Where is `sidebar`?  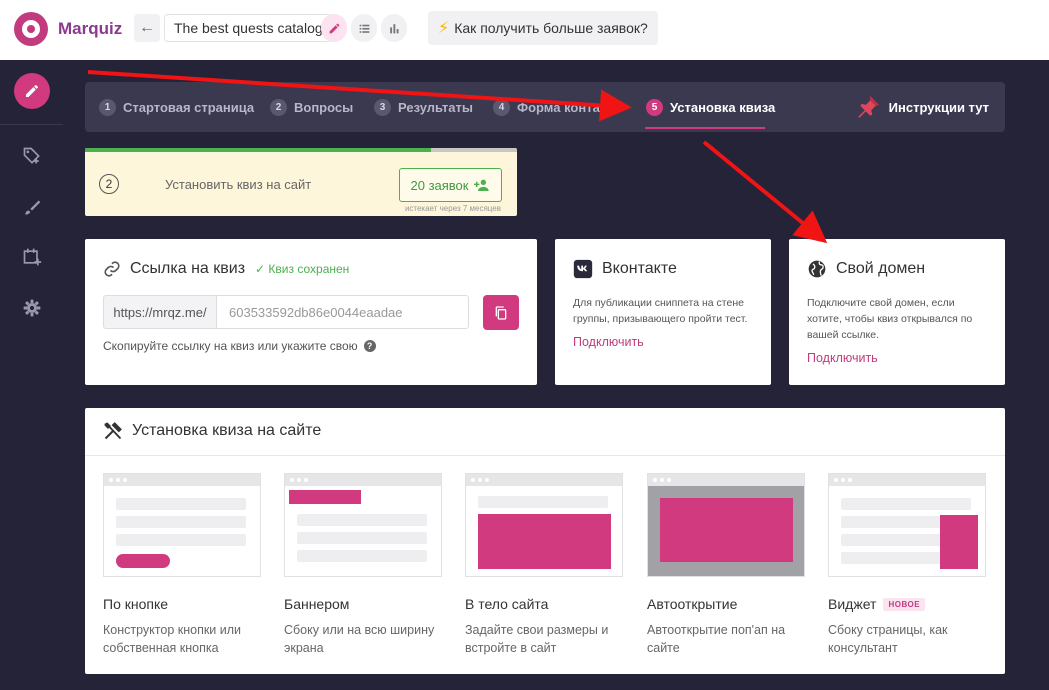
sidebar is located at coordinates (31, 375).